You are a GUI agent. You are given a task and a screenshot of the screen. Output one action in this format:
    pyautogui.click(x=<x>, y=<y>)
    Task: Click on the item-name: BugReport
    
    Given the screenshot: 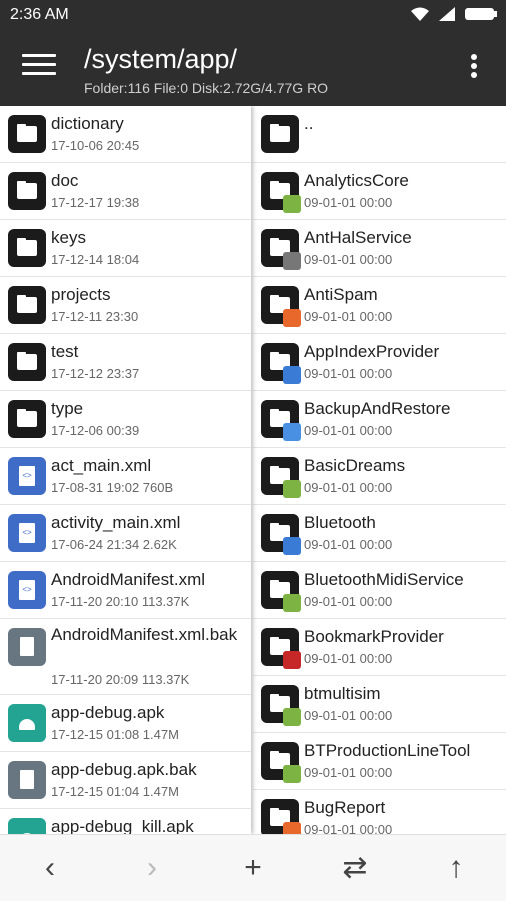 What is the action you would take?
    pyautogui.click(x=345, y=807)
    